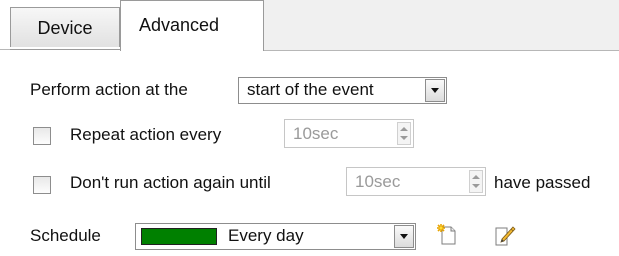  What do you see at coordinates (266, 235) in the screenshot?
I see `schedule-value: Every day` at bounding box center [266, 235].